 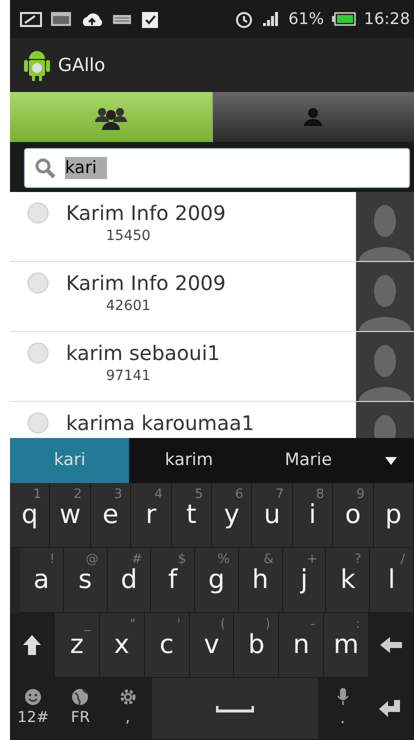 I want to click on contact-row: Karim Info 2009 15450, so click(x=212, y=227).